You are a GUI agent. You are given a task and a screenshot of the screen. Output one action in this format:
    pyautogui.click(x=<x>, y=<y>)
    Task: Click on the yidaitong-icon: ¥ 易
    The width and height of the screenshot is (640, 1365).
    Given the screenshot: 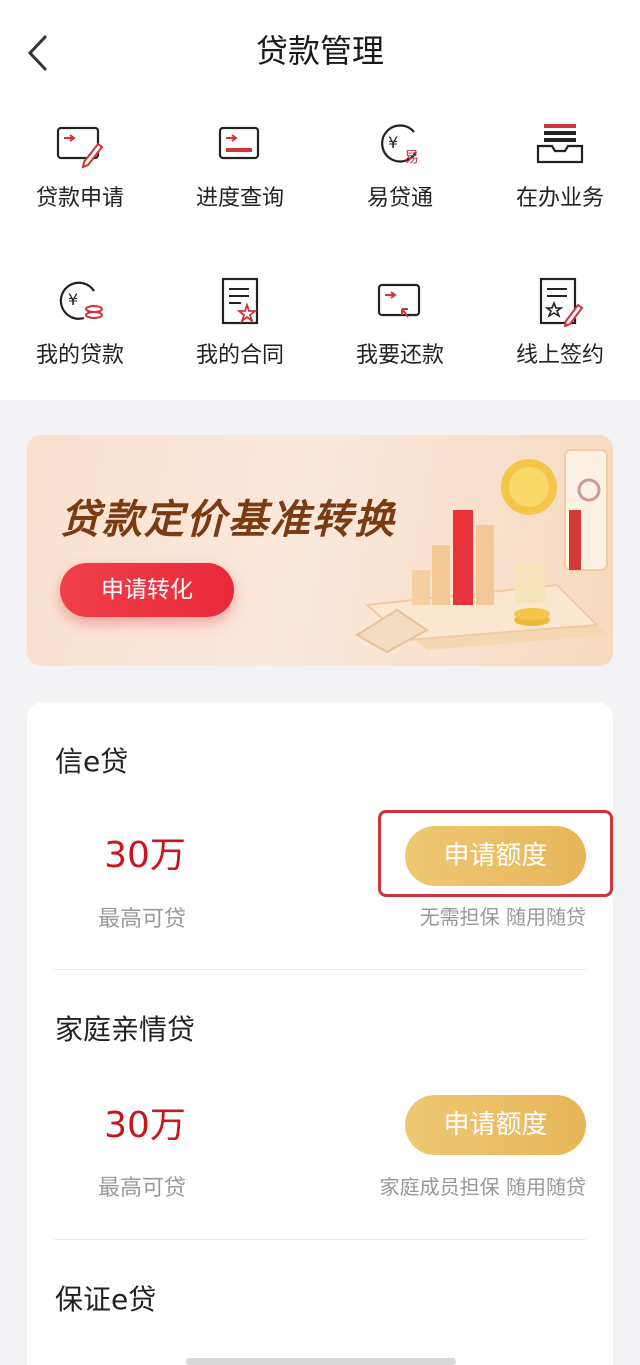 What is the action you would take?
    pyautogui.click(x=400, y=145)
    